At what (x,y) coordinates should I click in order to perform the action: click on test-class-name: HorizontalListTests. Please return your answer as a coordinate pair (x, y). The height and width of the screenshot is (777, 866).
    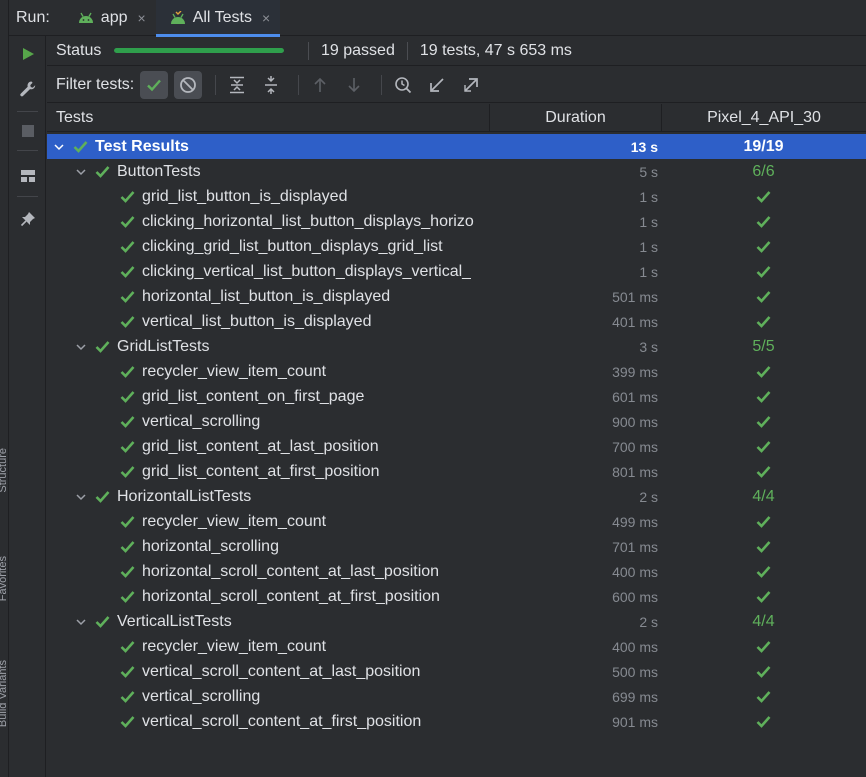
    Looking at the image, I should click on (184, 496).